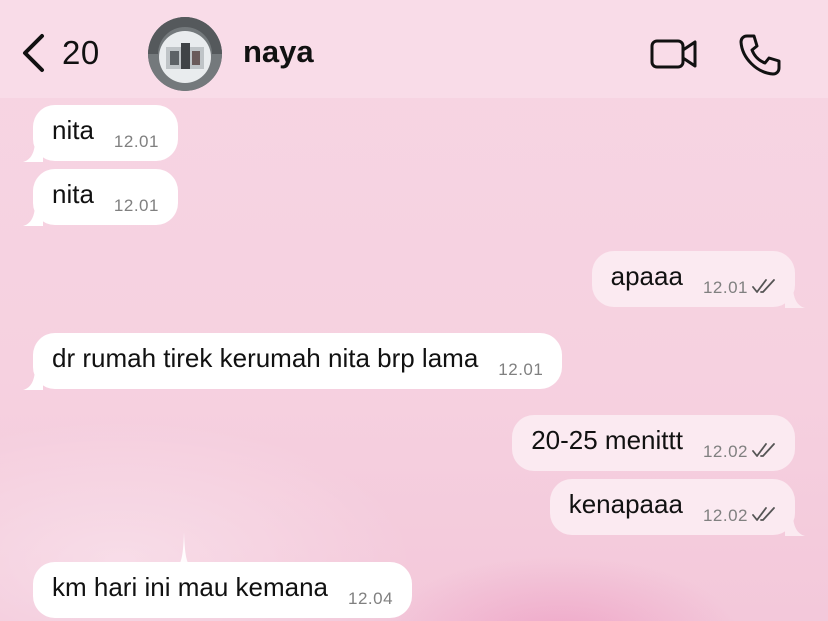 This screenshot has width=828, height=621. I want to click on message-bubble-outgoing: 20-25 menittt 12.02, so click(653, 443).